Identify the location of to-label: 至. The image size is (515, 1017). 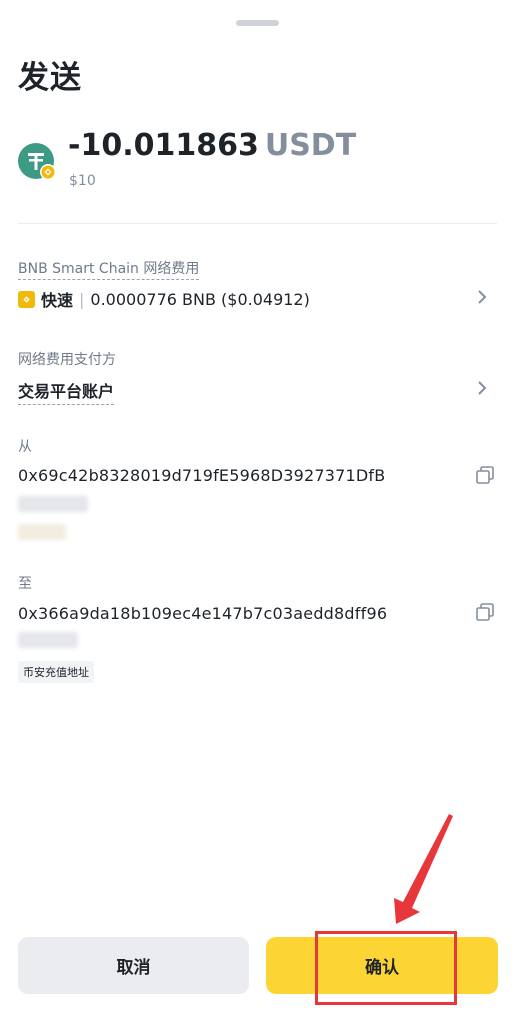
(25, 584).